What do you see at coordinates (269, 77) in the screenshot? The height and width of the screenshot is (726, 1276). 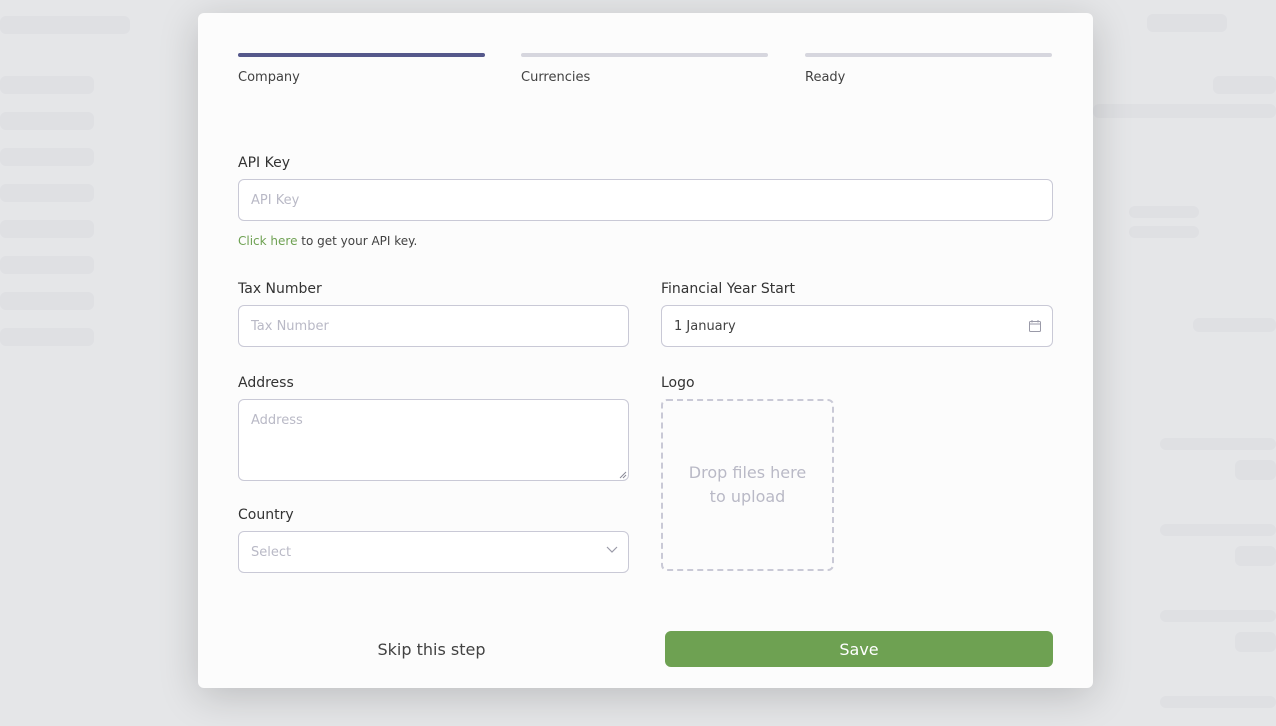 I see `step-label: Company` at bounding box center [269, 77].